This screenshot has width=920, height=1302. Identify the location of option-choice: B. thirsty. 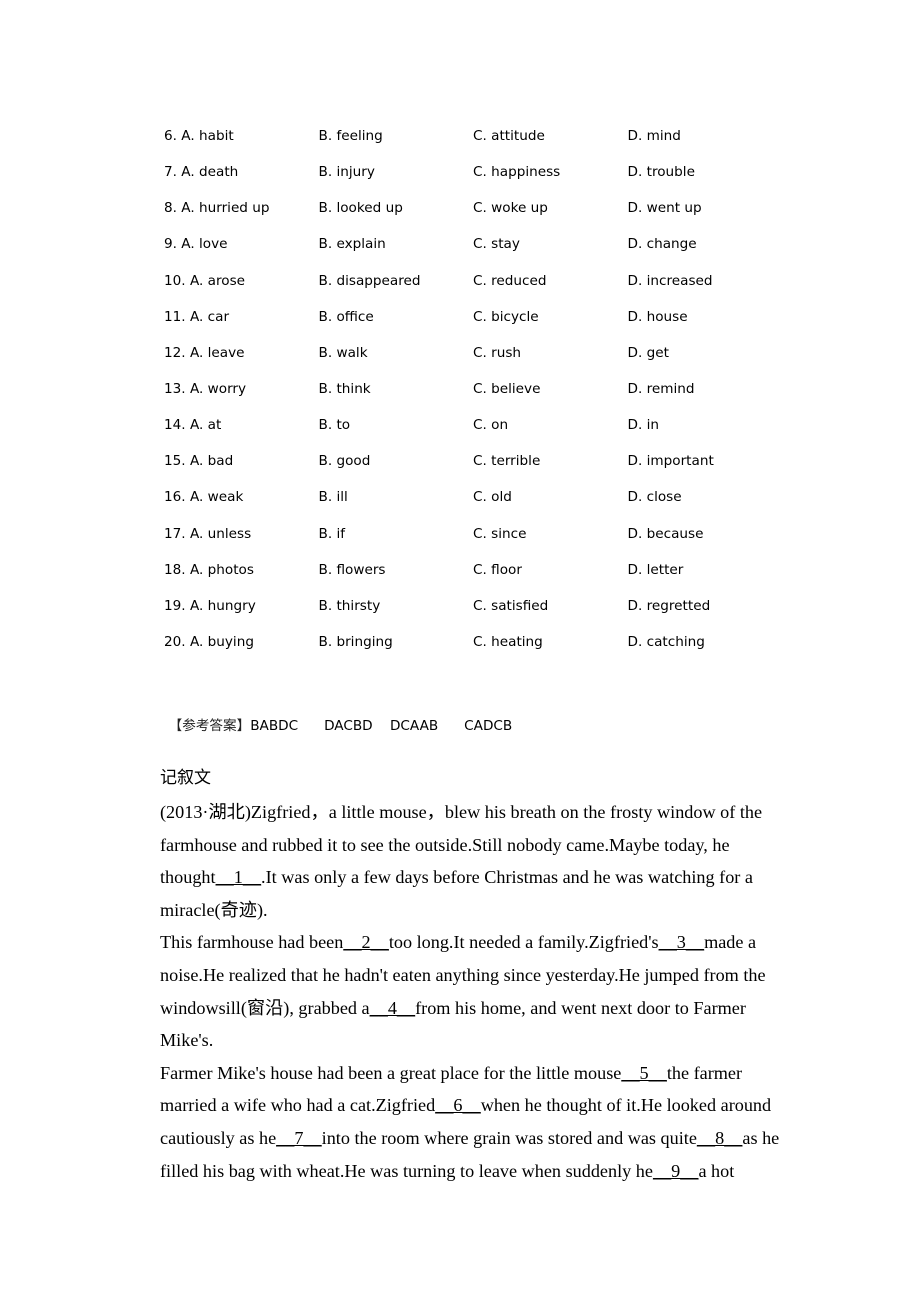
(349, 605).